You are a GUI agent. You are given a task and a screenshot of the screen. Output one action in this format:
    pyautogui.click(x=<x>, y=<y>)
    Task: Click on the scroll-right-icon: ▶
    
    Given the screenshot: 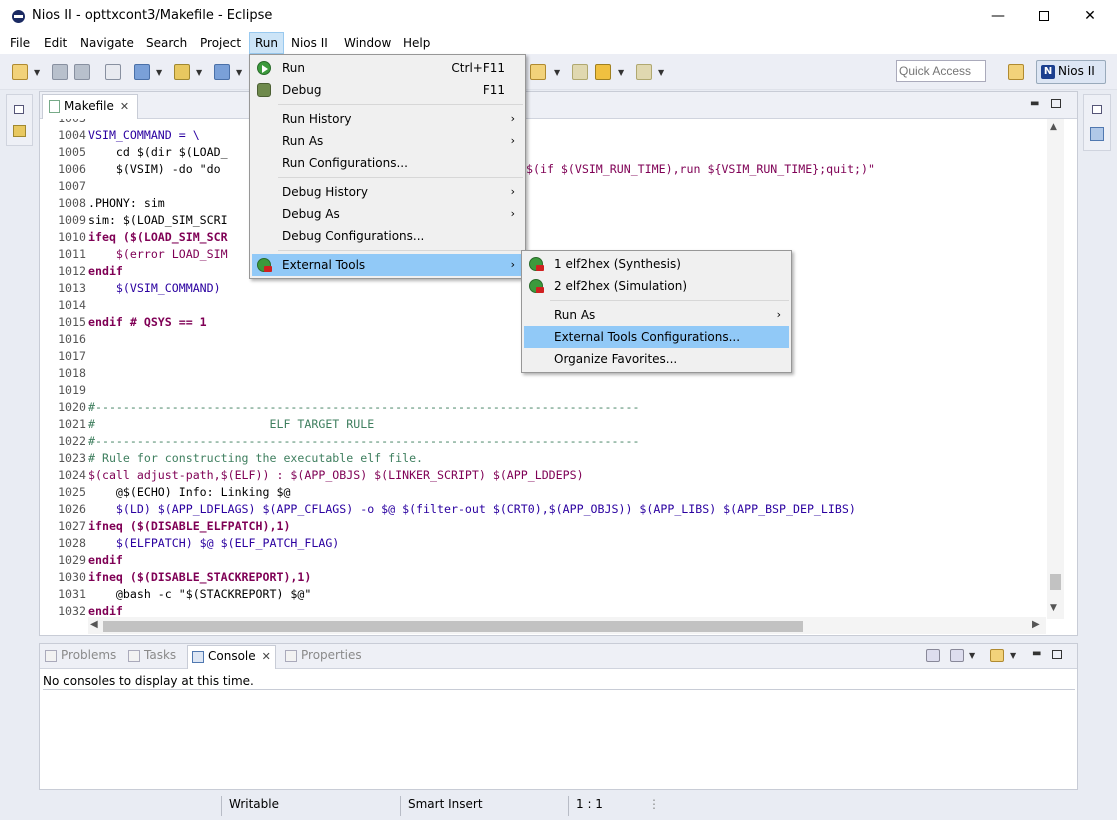 What is the action you would take?
    pyautogui.click(x=1036, y=624)
    